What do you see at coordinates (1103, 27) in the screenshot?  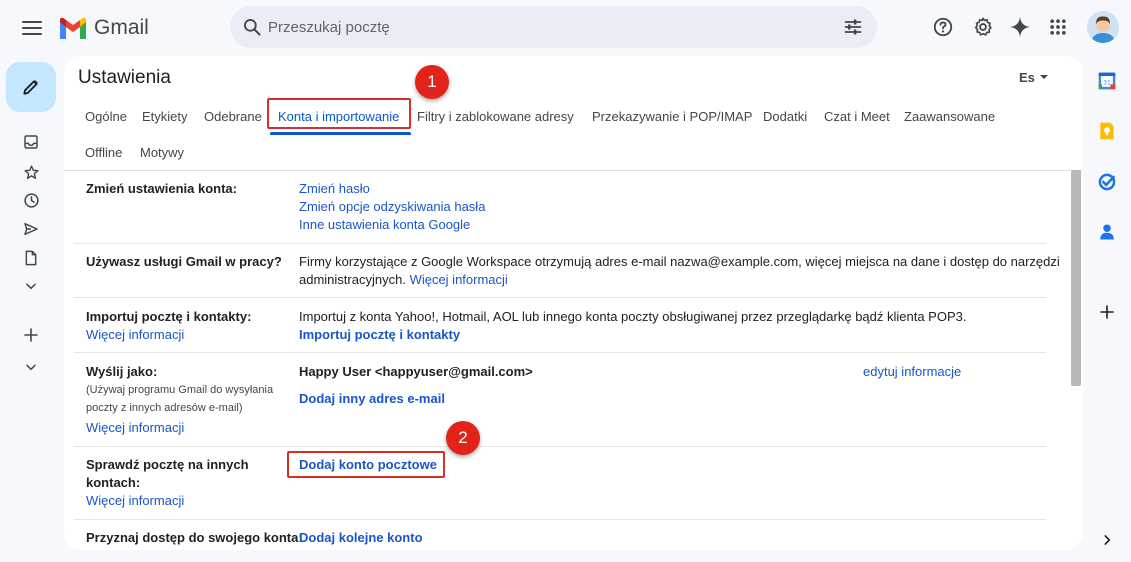 I see `avatar` at bounding box center [1103, 27].